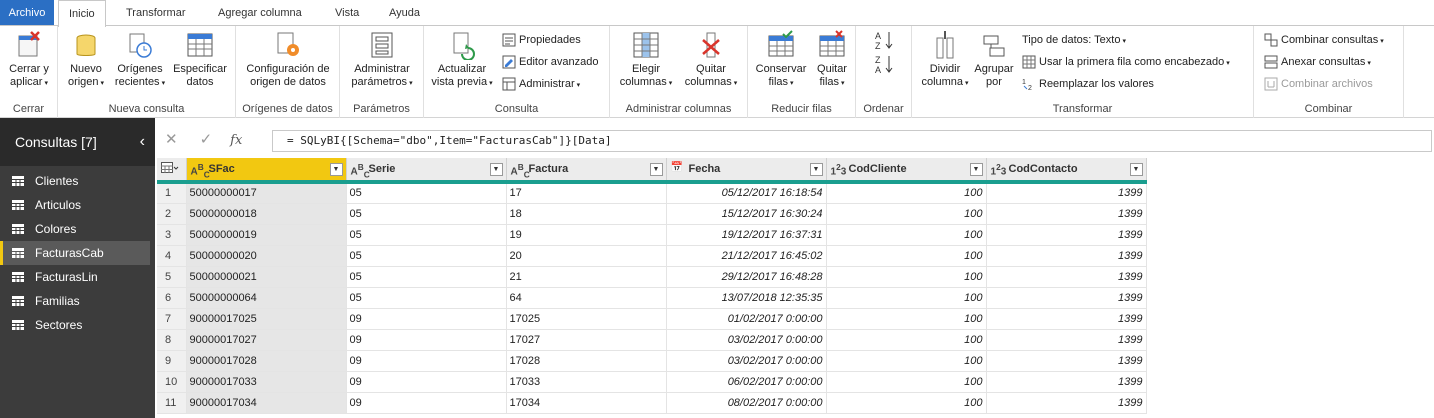 This screenshot has height=418, width=1434. Describe the element at coordinates (586, 256) in the screenshot. I see `cell-factura: 20` at that location.